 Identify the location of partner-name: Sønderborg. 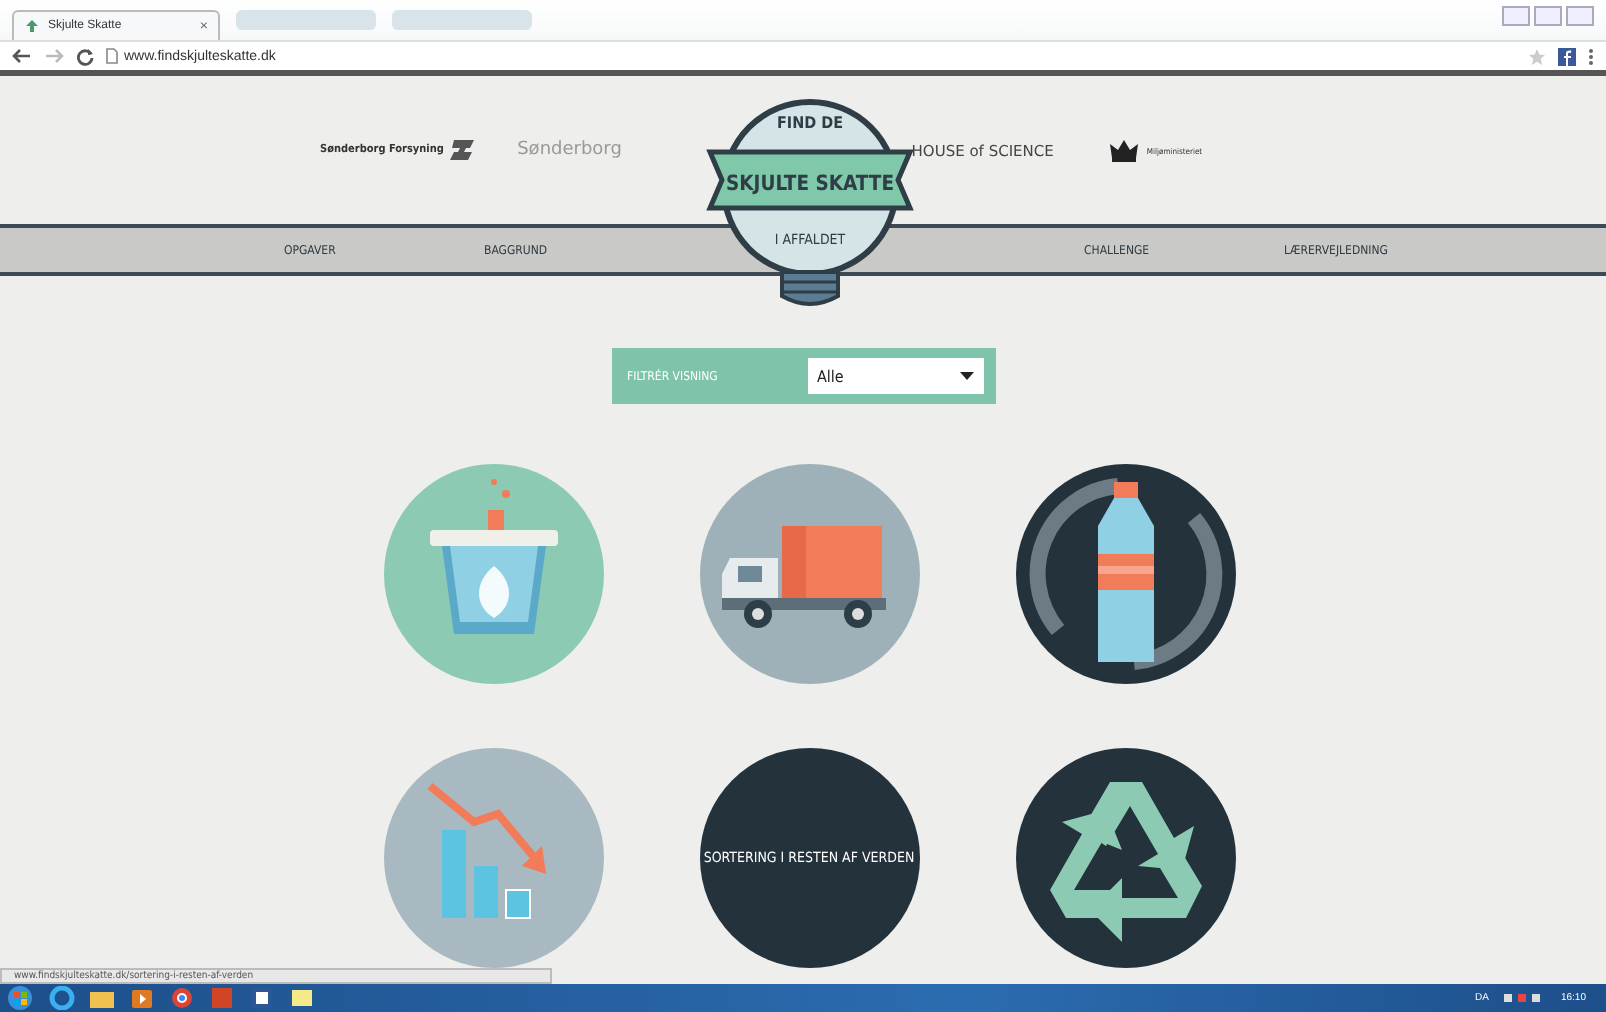
(569, 150).